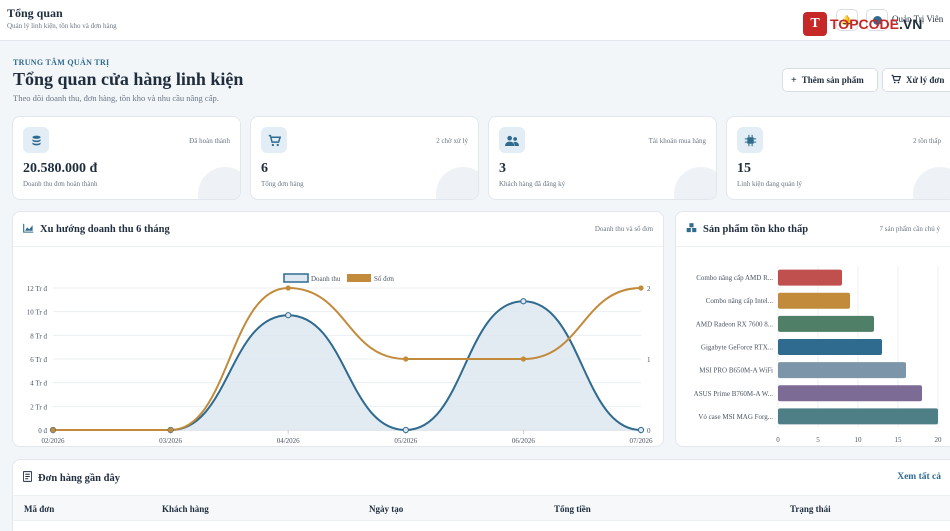 This screenshot has height=531, width=950. What do you see at coordinates (623, 229) in the screenshot?
I see `panel-note: Doanh thu và số đơn` at bounding box center [623, 229].